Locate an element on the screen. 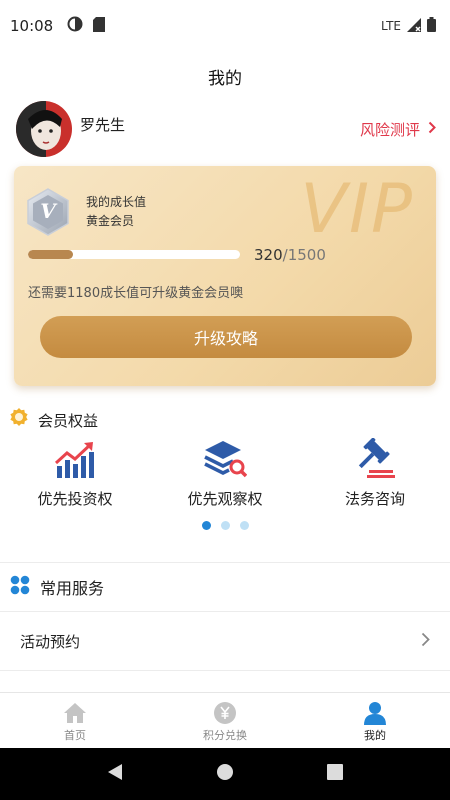 Image resolution: width=450 pixels, height=800 pixels. risk-assessment-link: 风险测评 is located at coordinates (398, 129).